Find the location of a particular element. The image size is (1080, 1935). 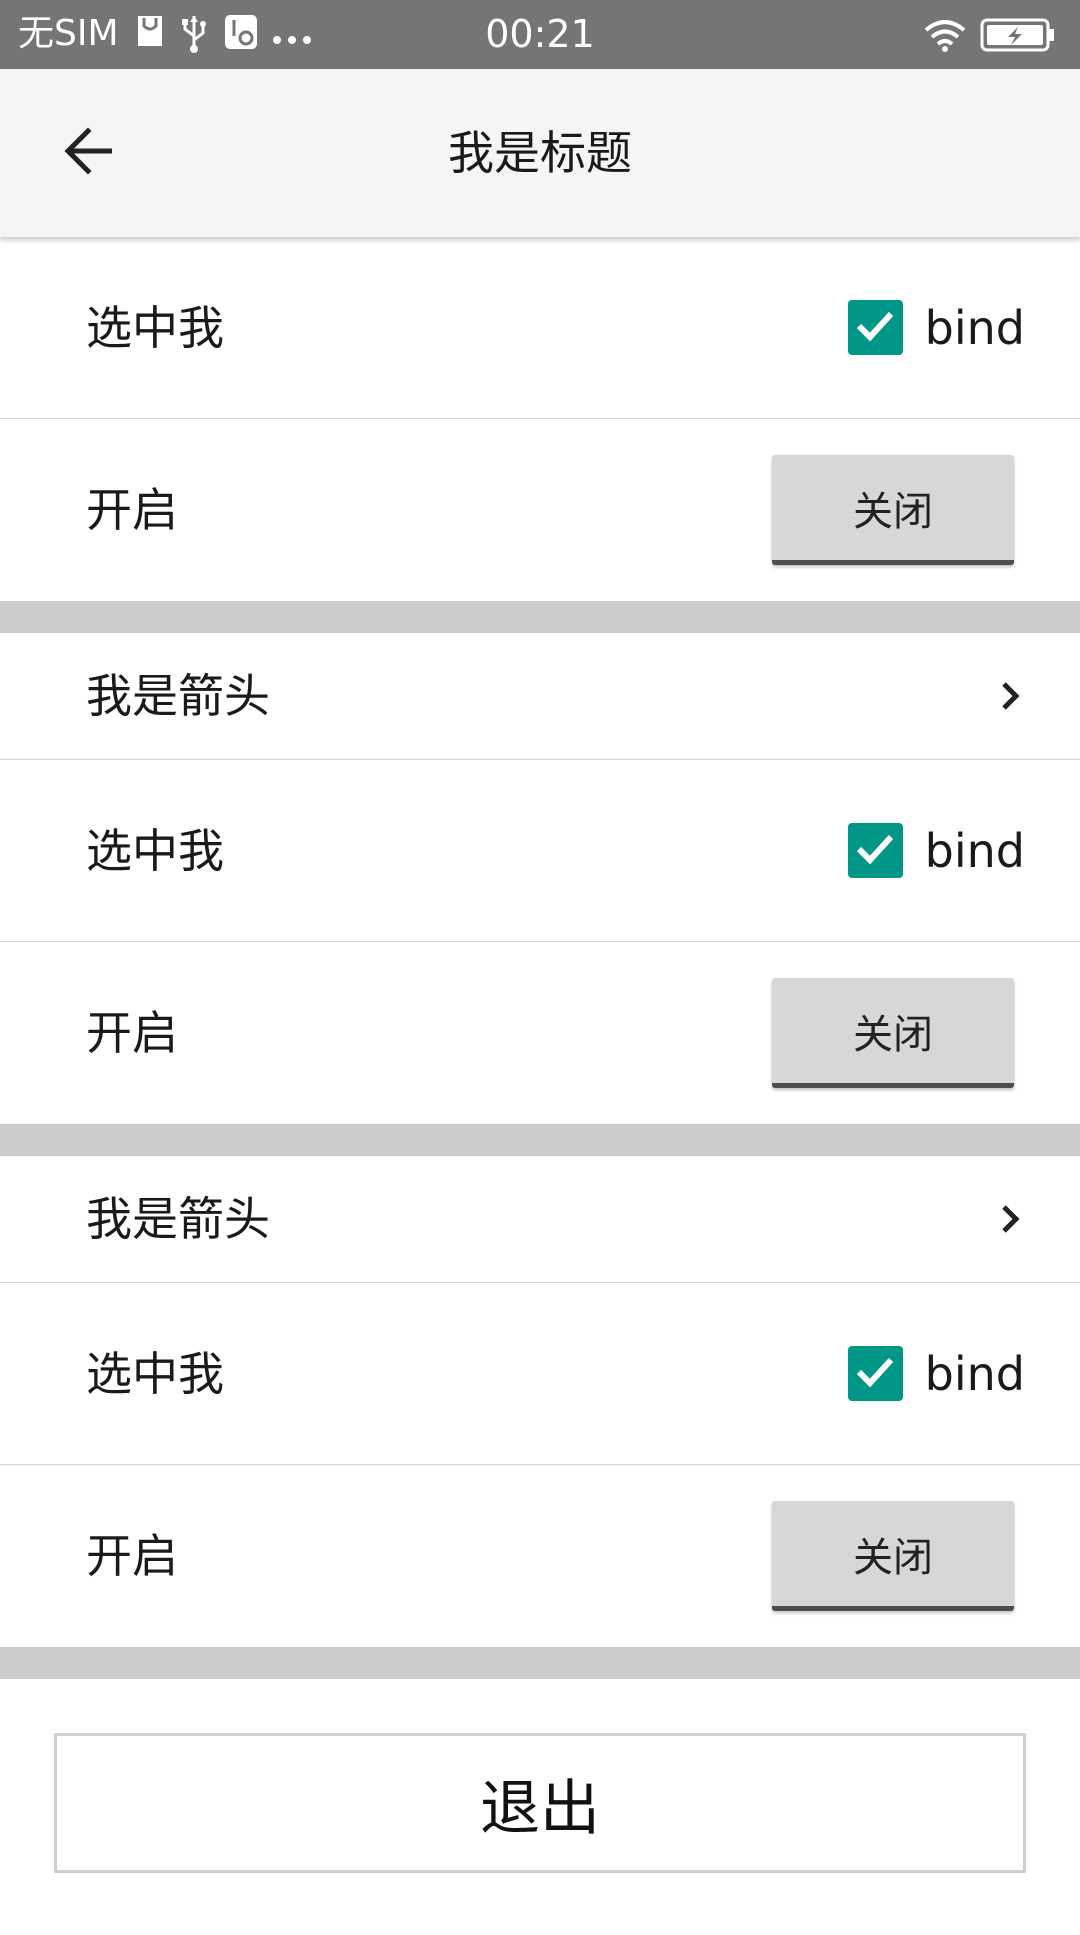

wifi-icon is located at coordinates (945, 38).